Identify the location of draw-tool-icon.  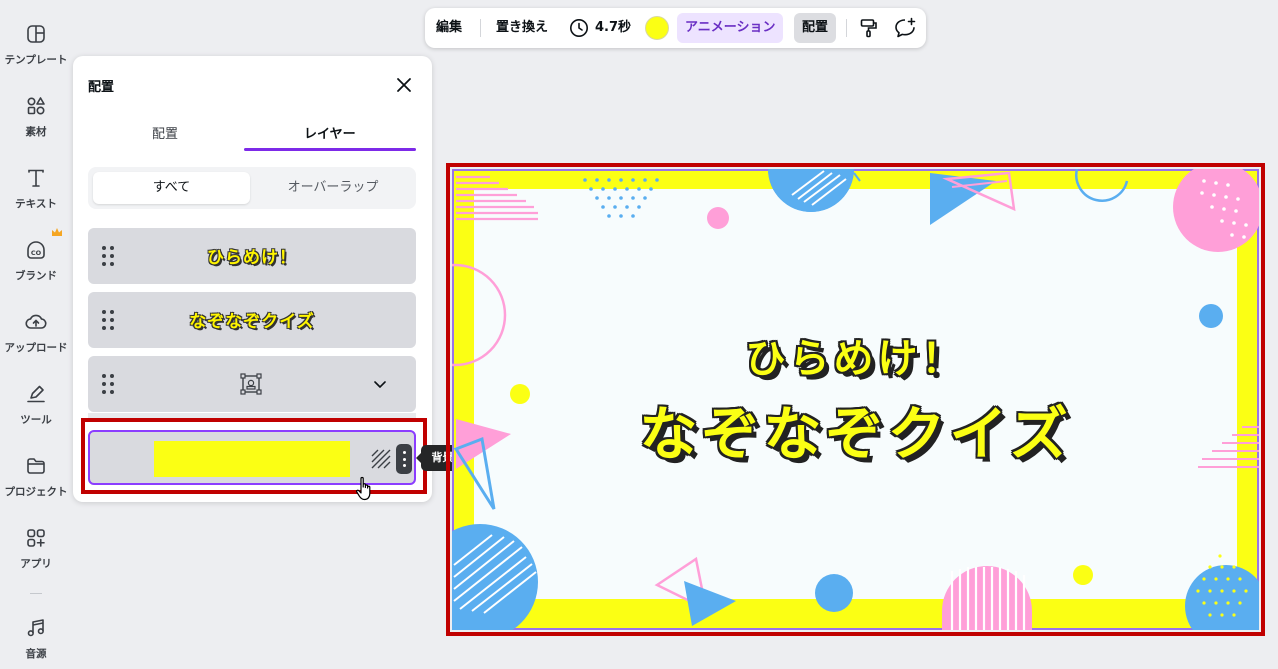
(36, 394).